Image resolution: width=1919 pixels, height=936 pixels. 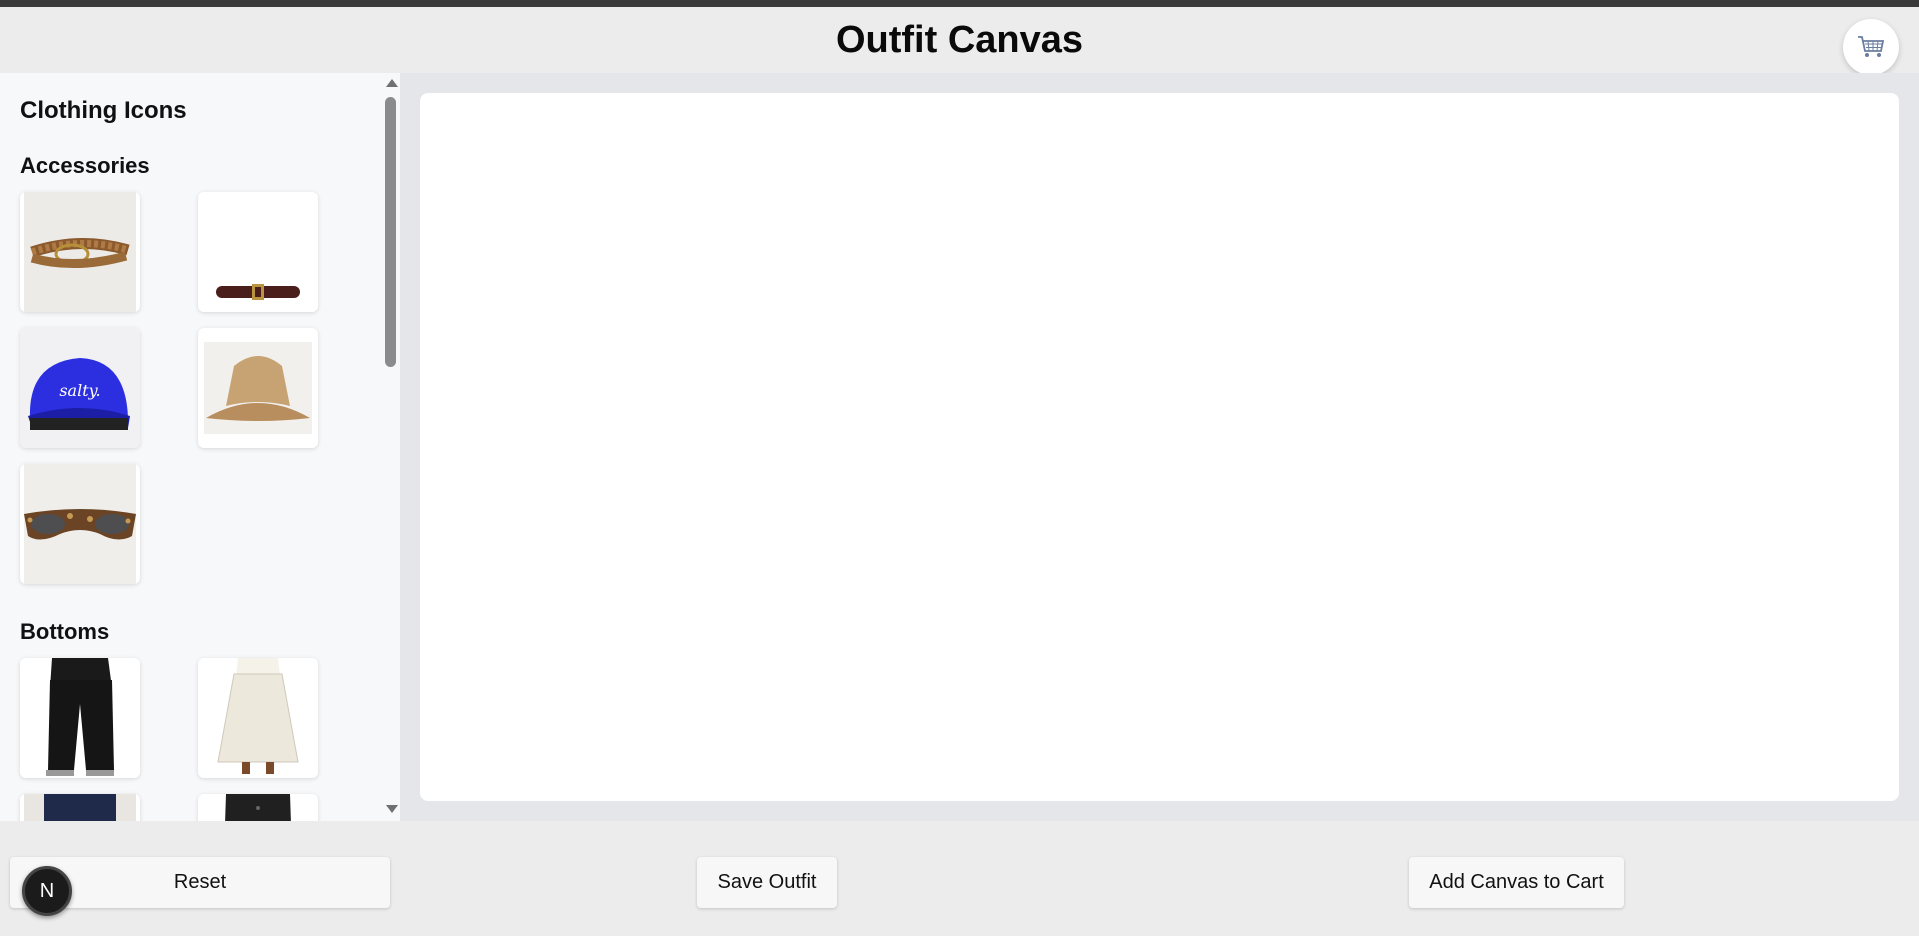 I want to click on item-black-pants, so click(x=80, y=718).